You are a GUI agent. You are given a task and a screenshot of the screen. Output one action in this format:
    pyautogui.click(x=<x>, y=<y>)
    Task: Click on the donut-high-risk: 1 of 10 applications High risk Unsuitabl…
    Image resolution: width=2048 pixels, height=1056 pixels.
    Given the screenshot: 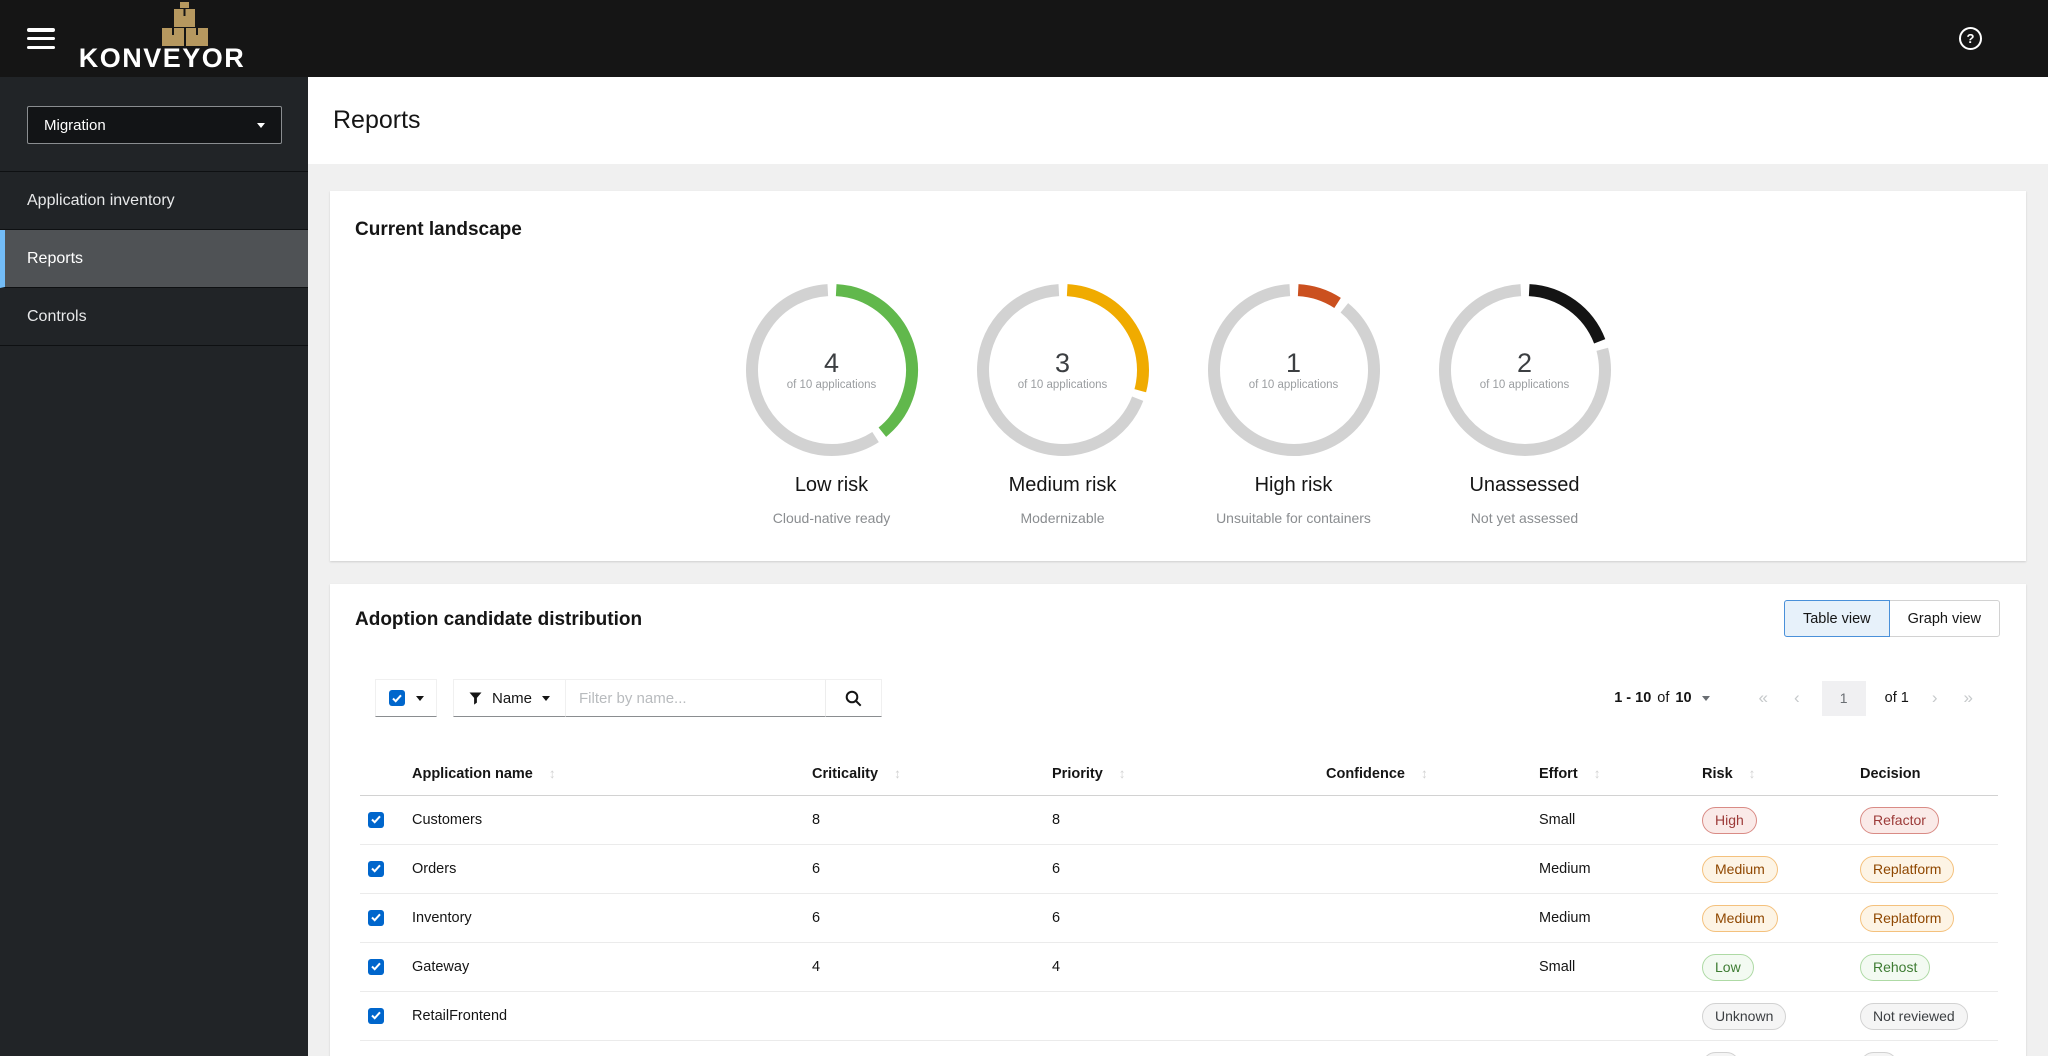 What is the action you would take?
    pyautogui.click(x=1294, y=404)
    